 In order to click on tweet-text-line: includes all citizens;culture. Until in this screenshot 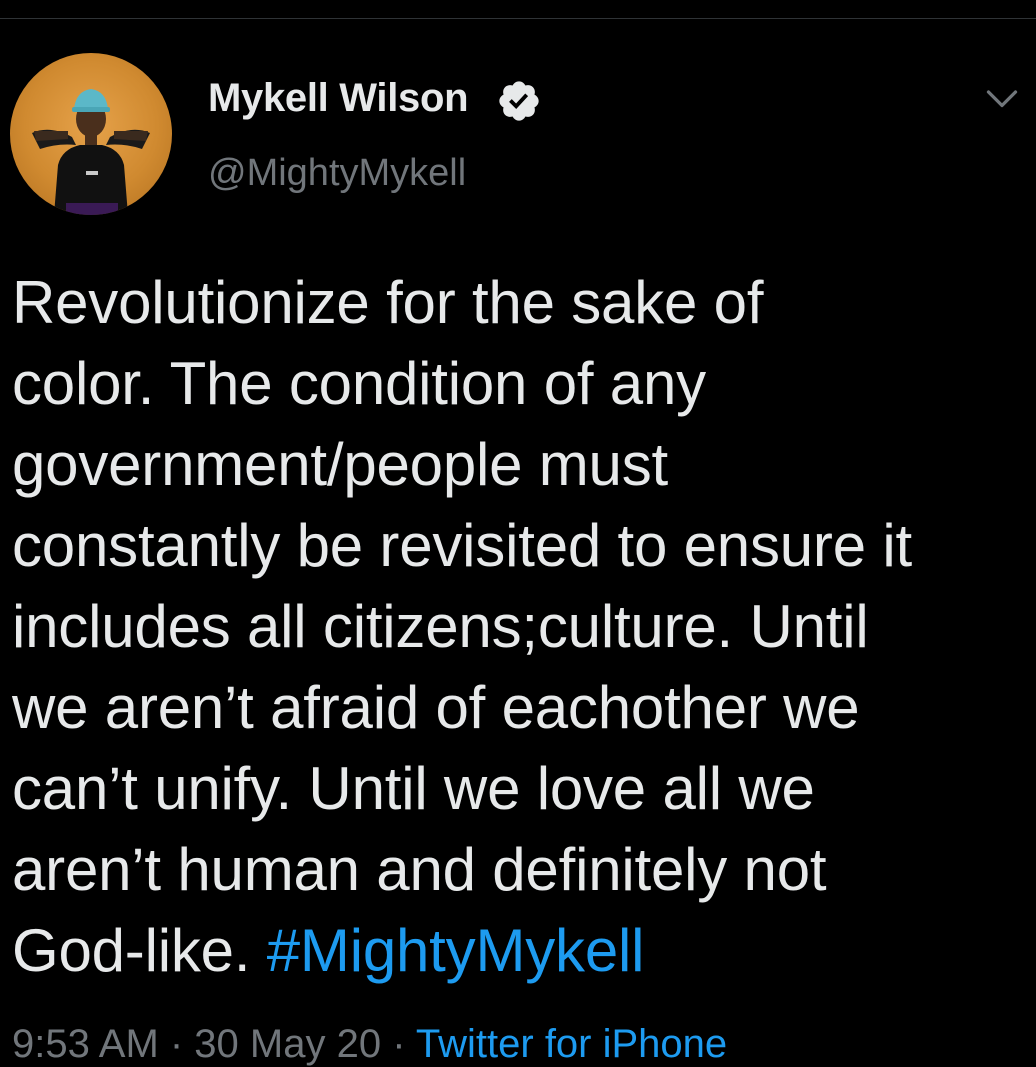, I will do `click(440, 626)`.